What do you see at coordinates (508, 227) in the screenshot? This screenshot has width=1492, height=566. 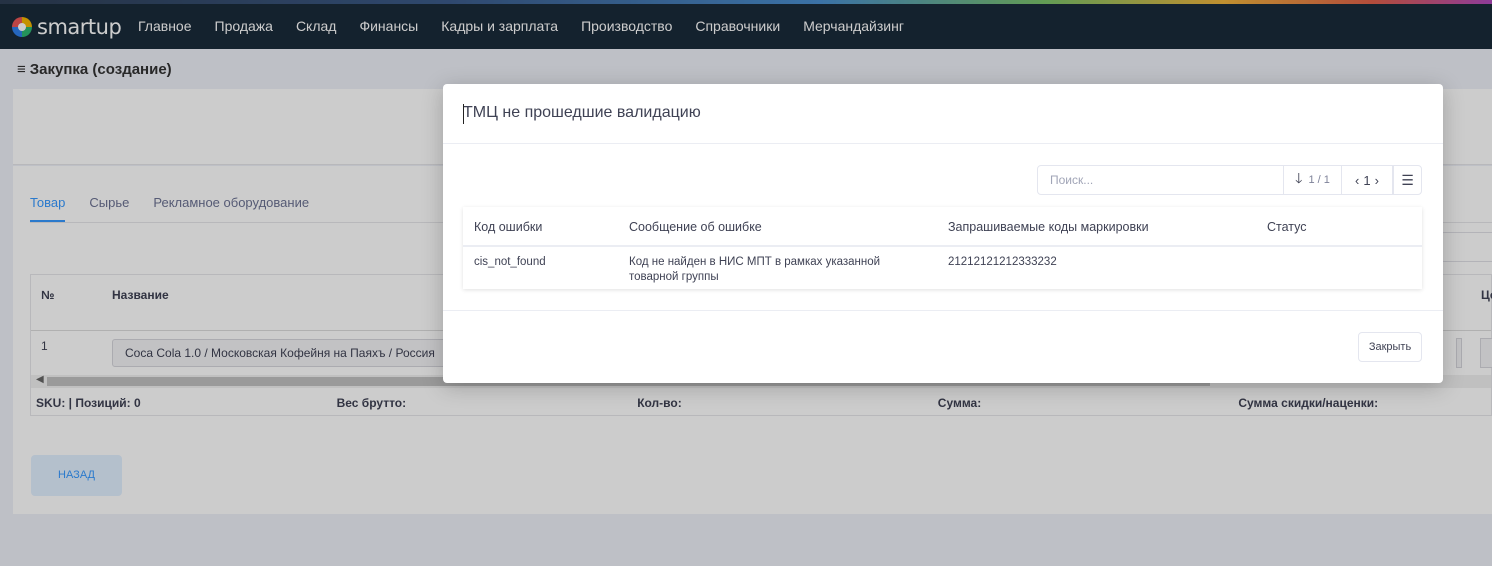 I see `column-header-error-code: Код ошибки` at bounding box center [508, 227].